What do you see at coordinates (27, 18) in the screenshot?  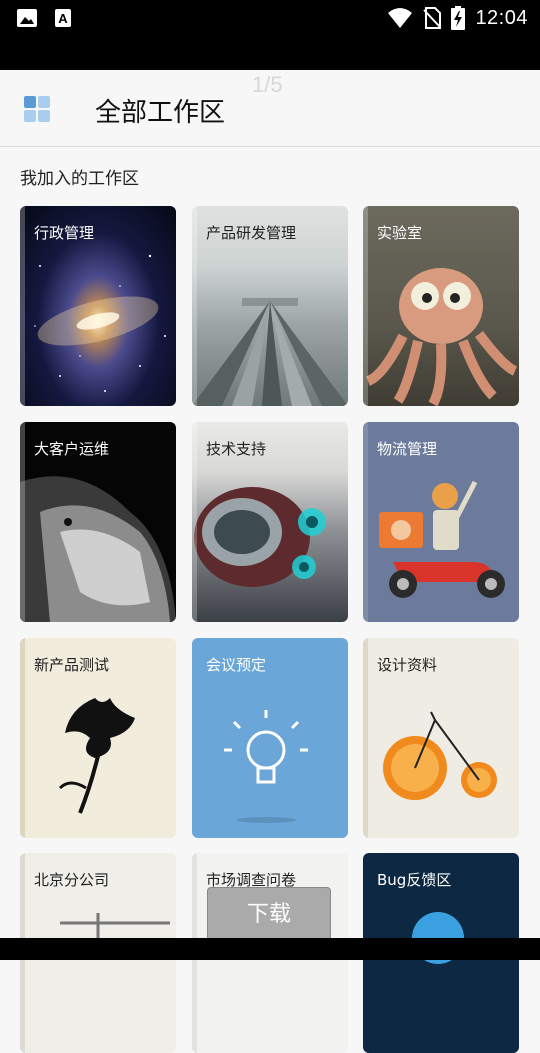 I see `image-icon` at bounding box center [27, 18].